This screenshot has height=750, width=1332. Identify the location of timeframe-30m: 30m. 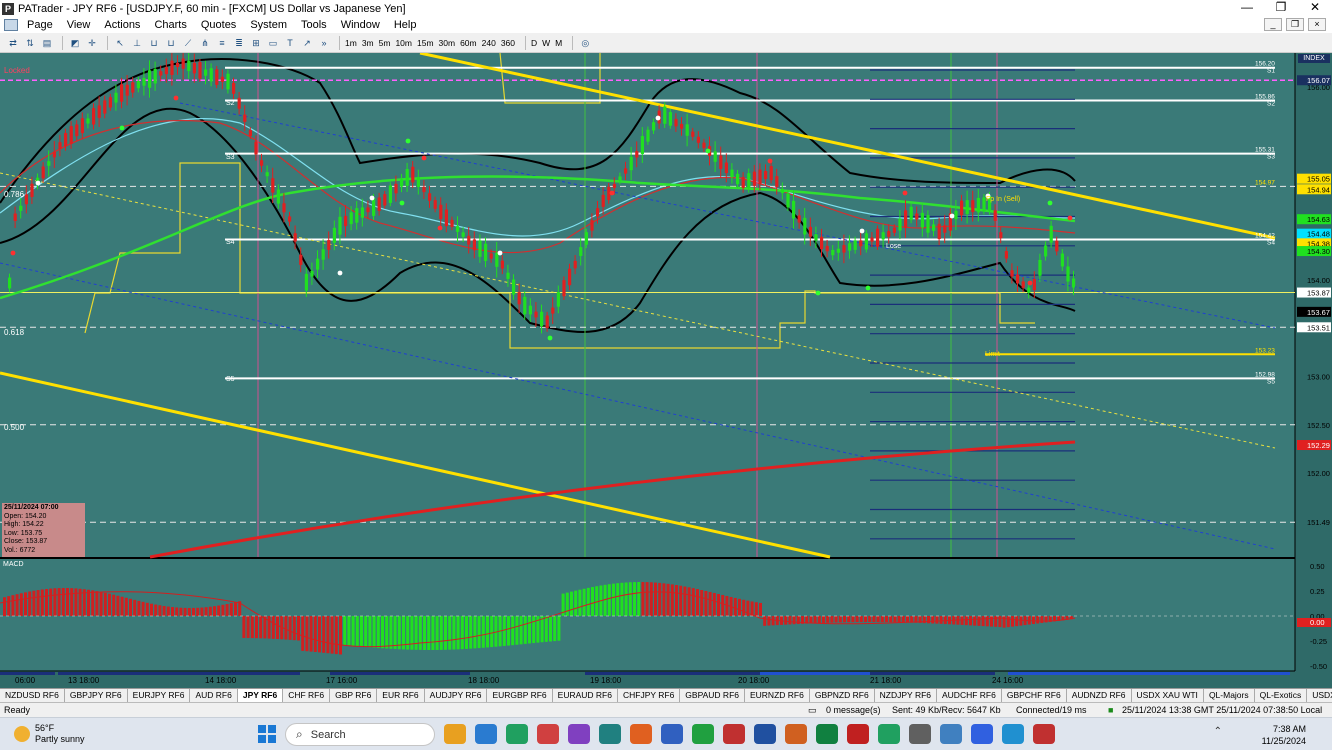
(447, 43).